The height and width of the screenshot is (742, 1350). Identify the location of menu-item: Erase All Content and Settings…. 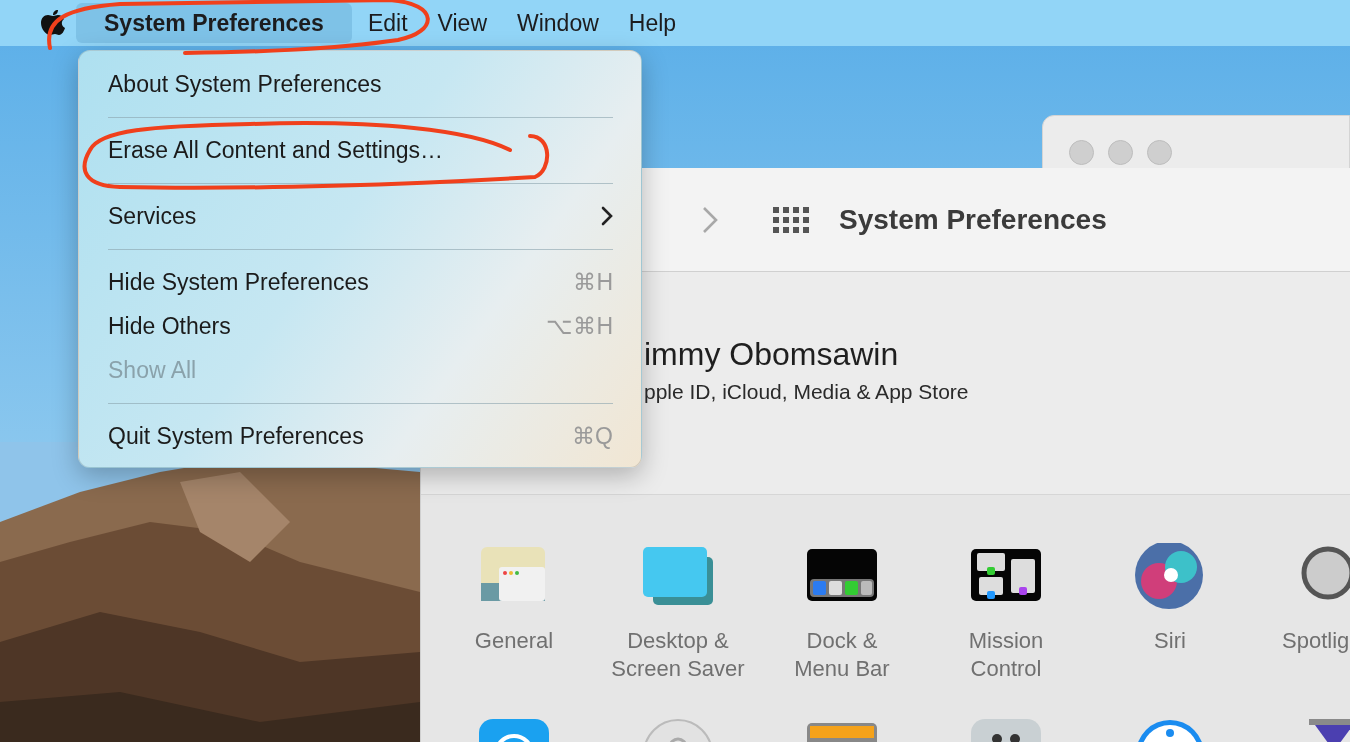
(360, 150).